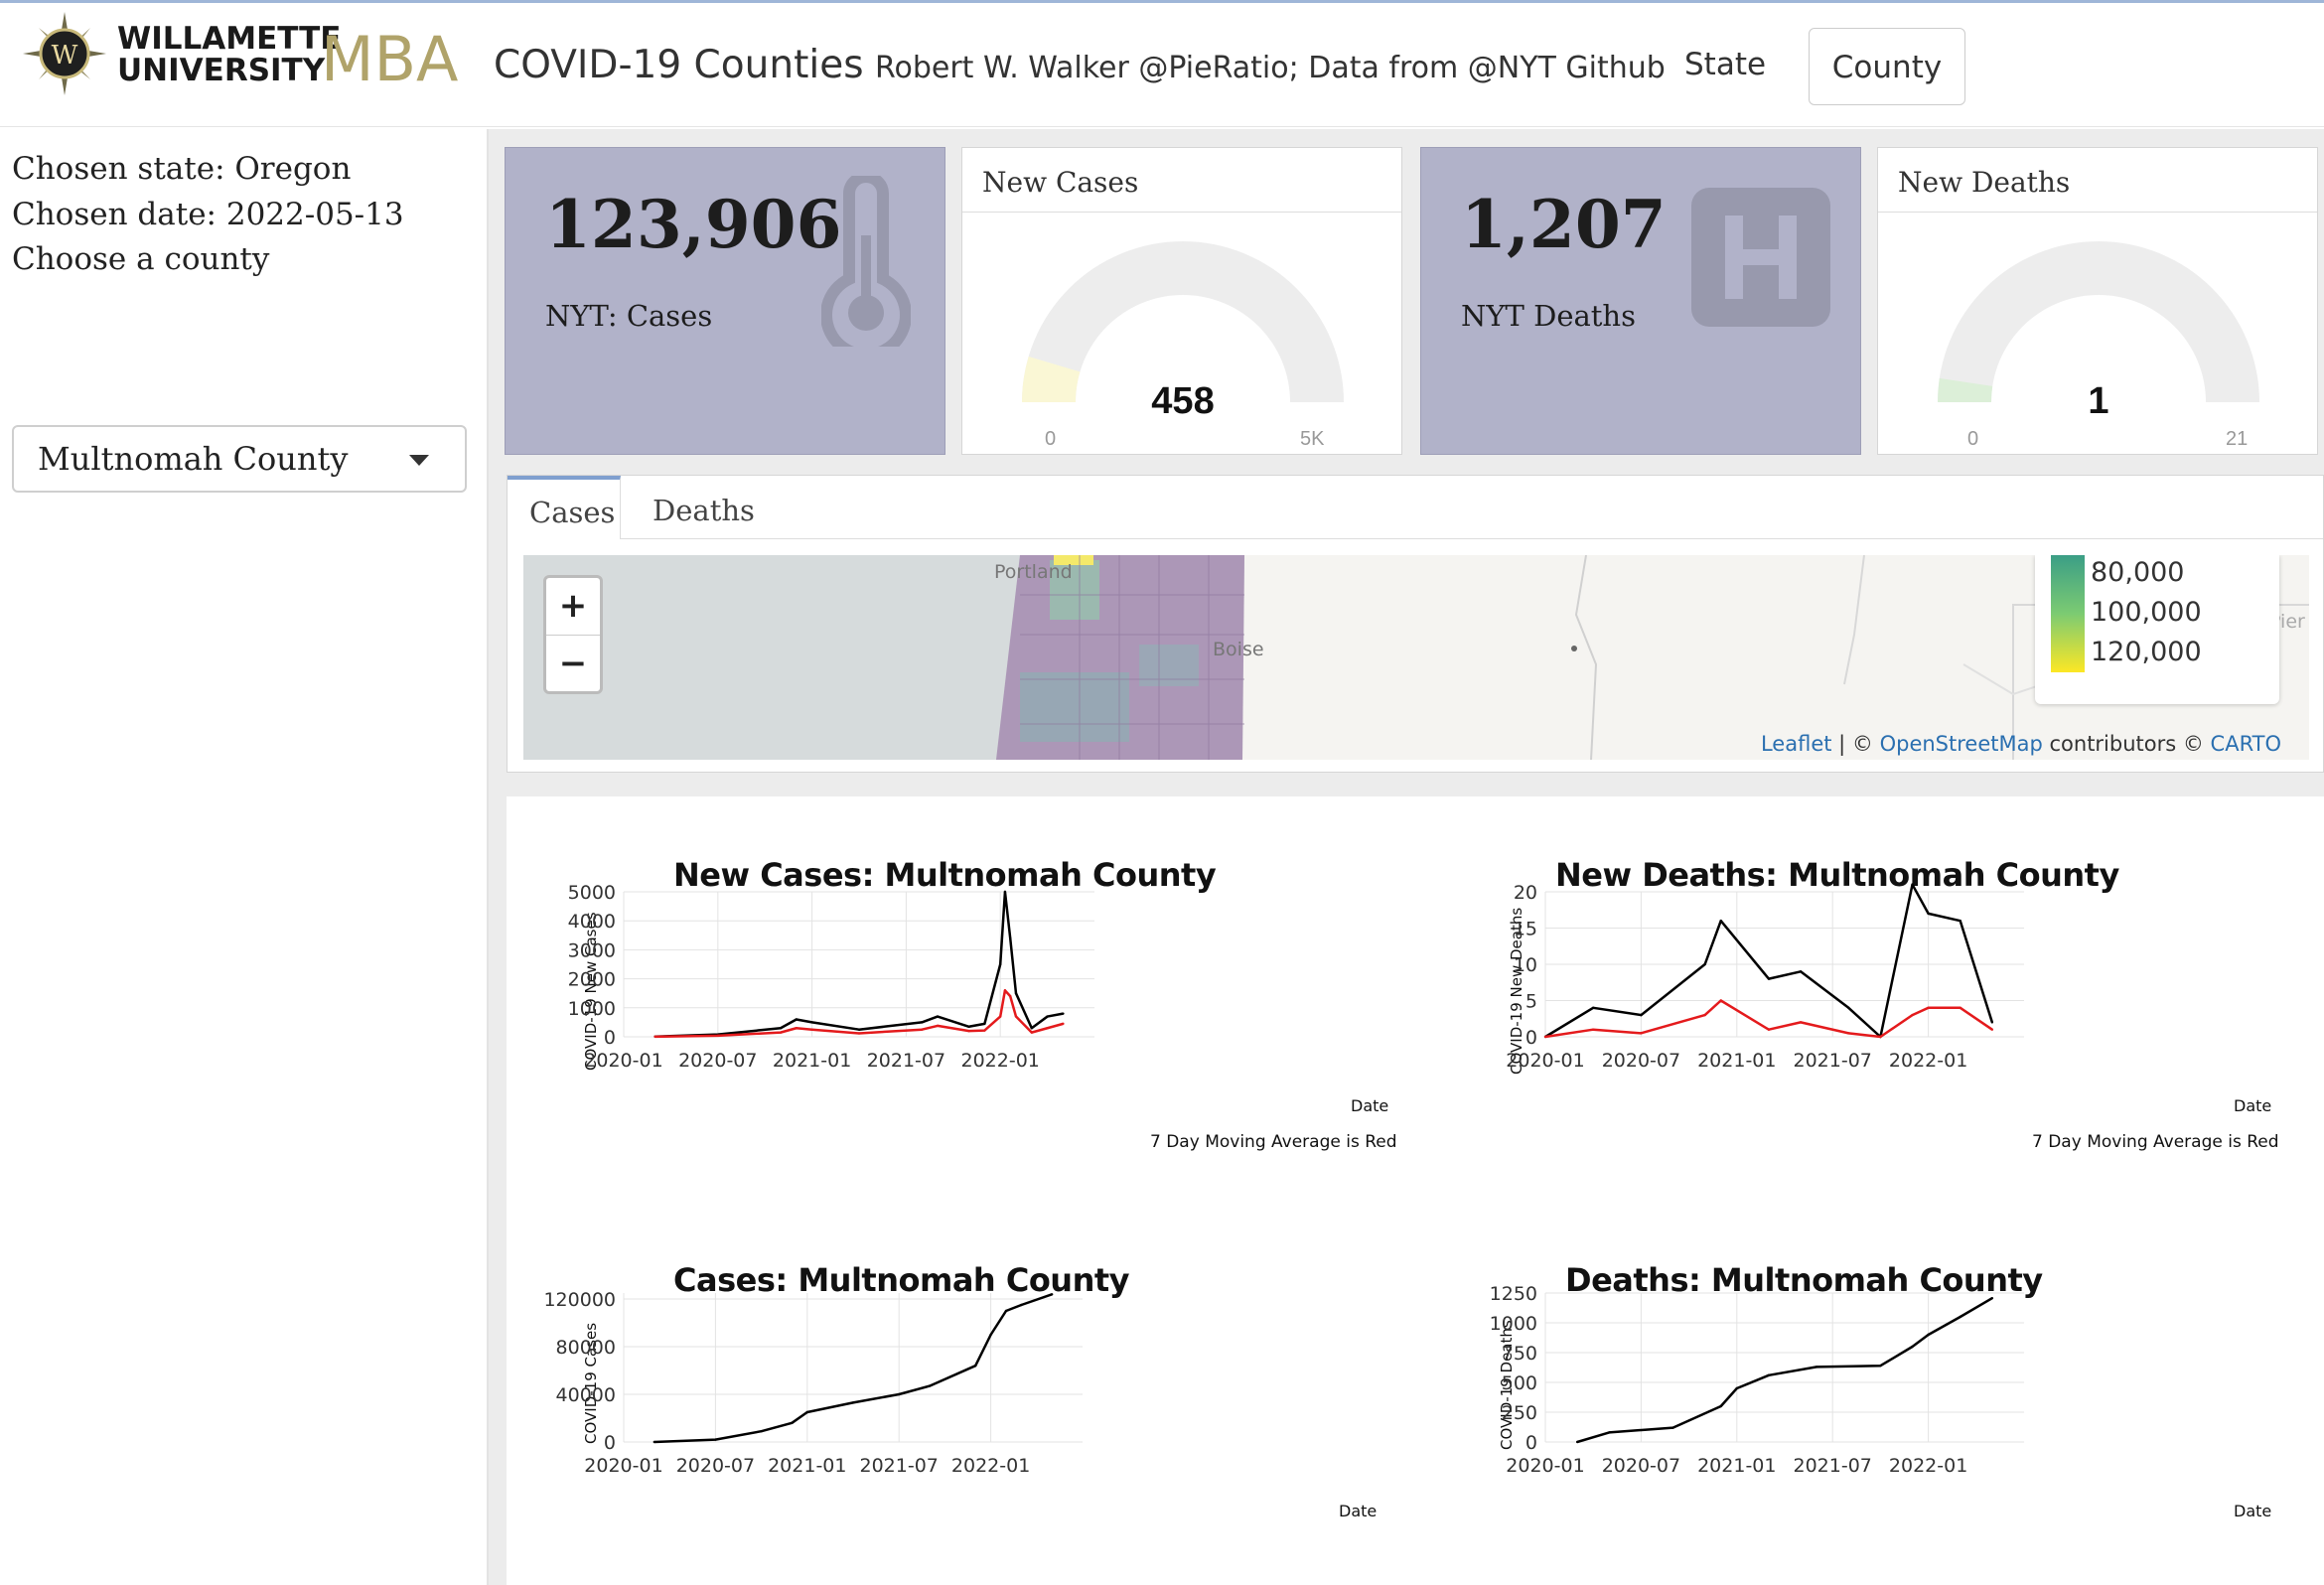  I want to click on choose-county-label: Choose a county, so click(141, 259).